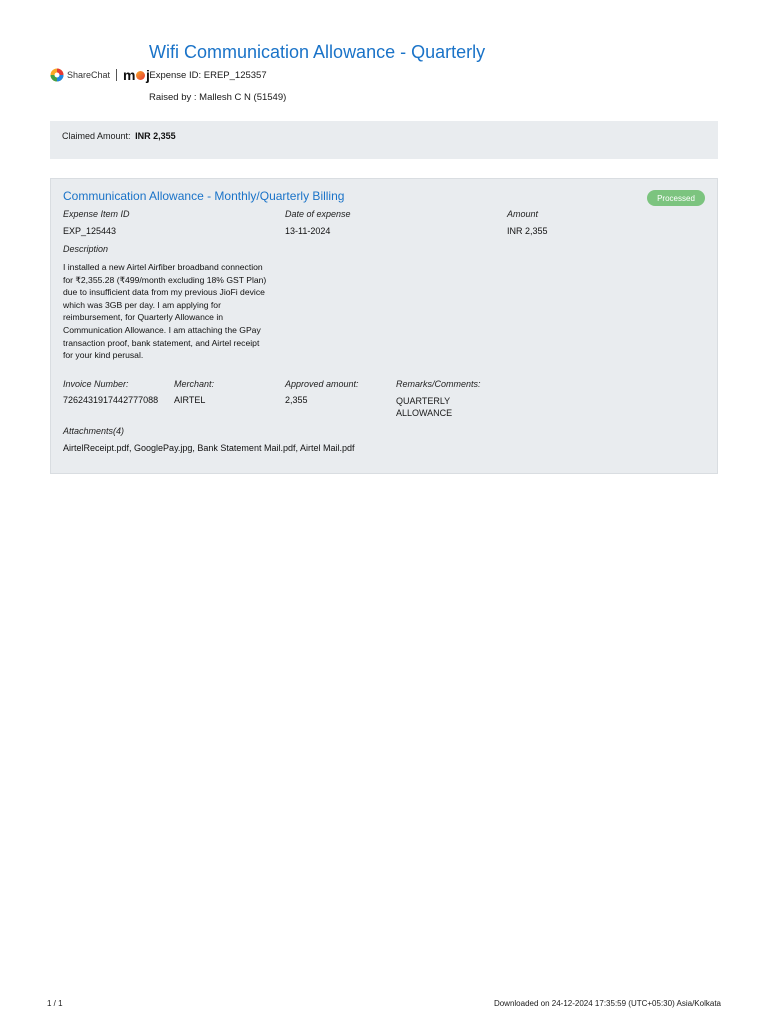 This screenshot has width=768, height=1024. Describe the element at coordinates (676, 198) in the screenshot. I see `status-badge: Processed` at that location.